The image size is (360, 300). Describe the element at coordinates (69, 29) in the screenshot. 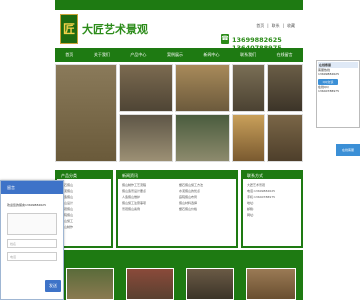

I see `logo: 匠` at that location.